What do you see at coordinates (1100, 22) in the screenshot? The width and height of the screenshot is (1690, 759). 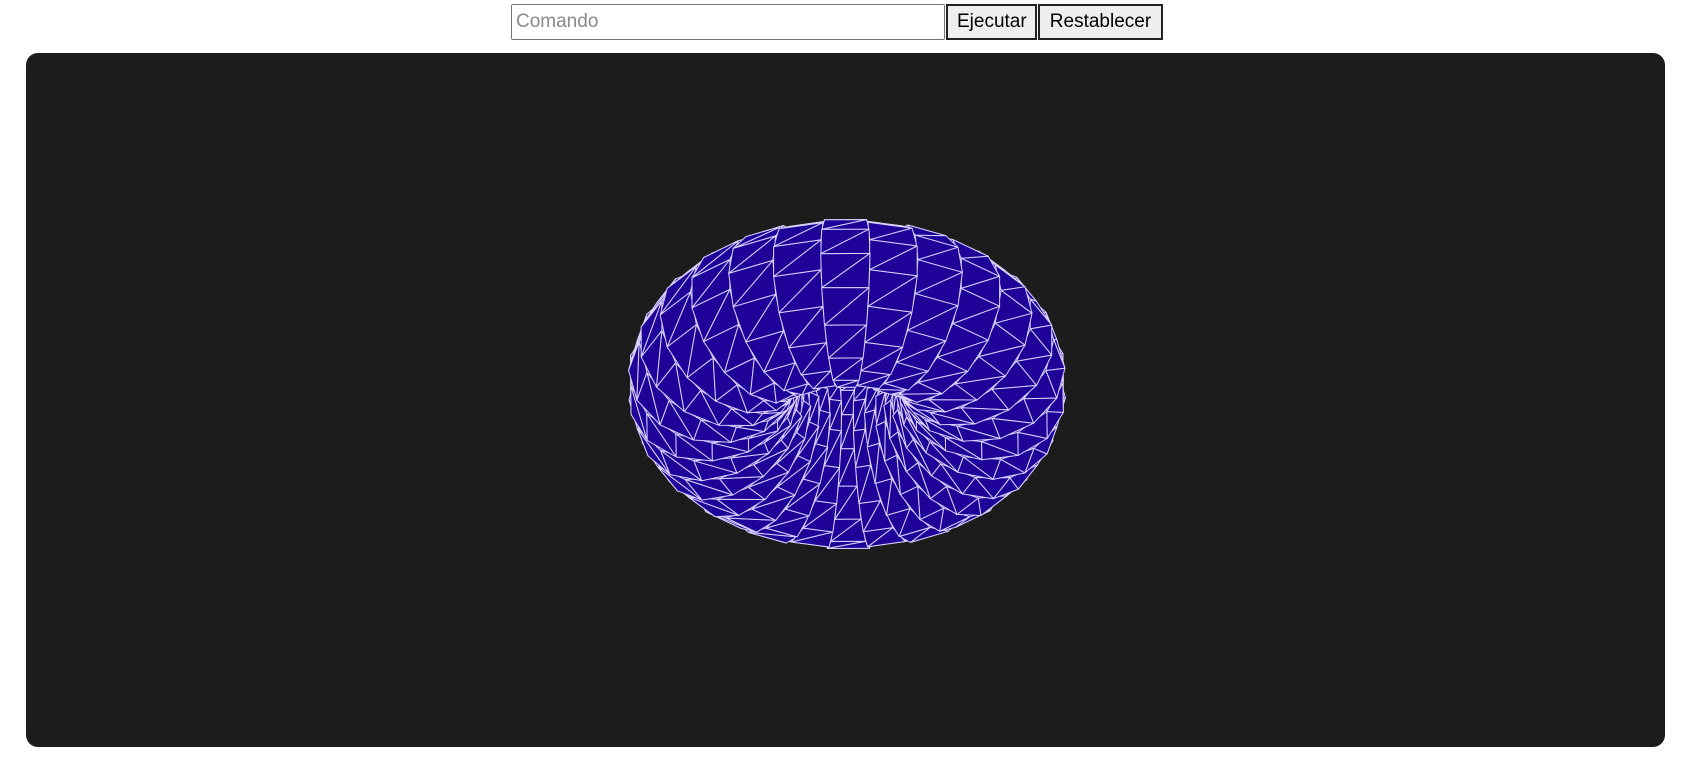 I see `reset-button: Restablecer` at bounding box center [1100, 22].